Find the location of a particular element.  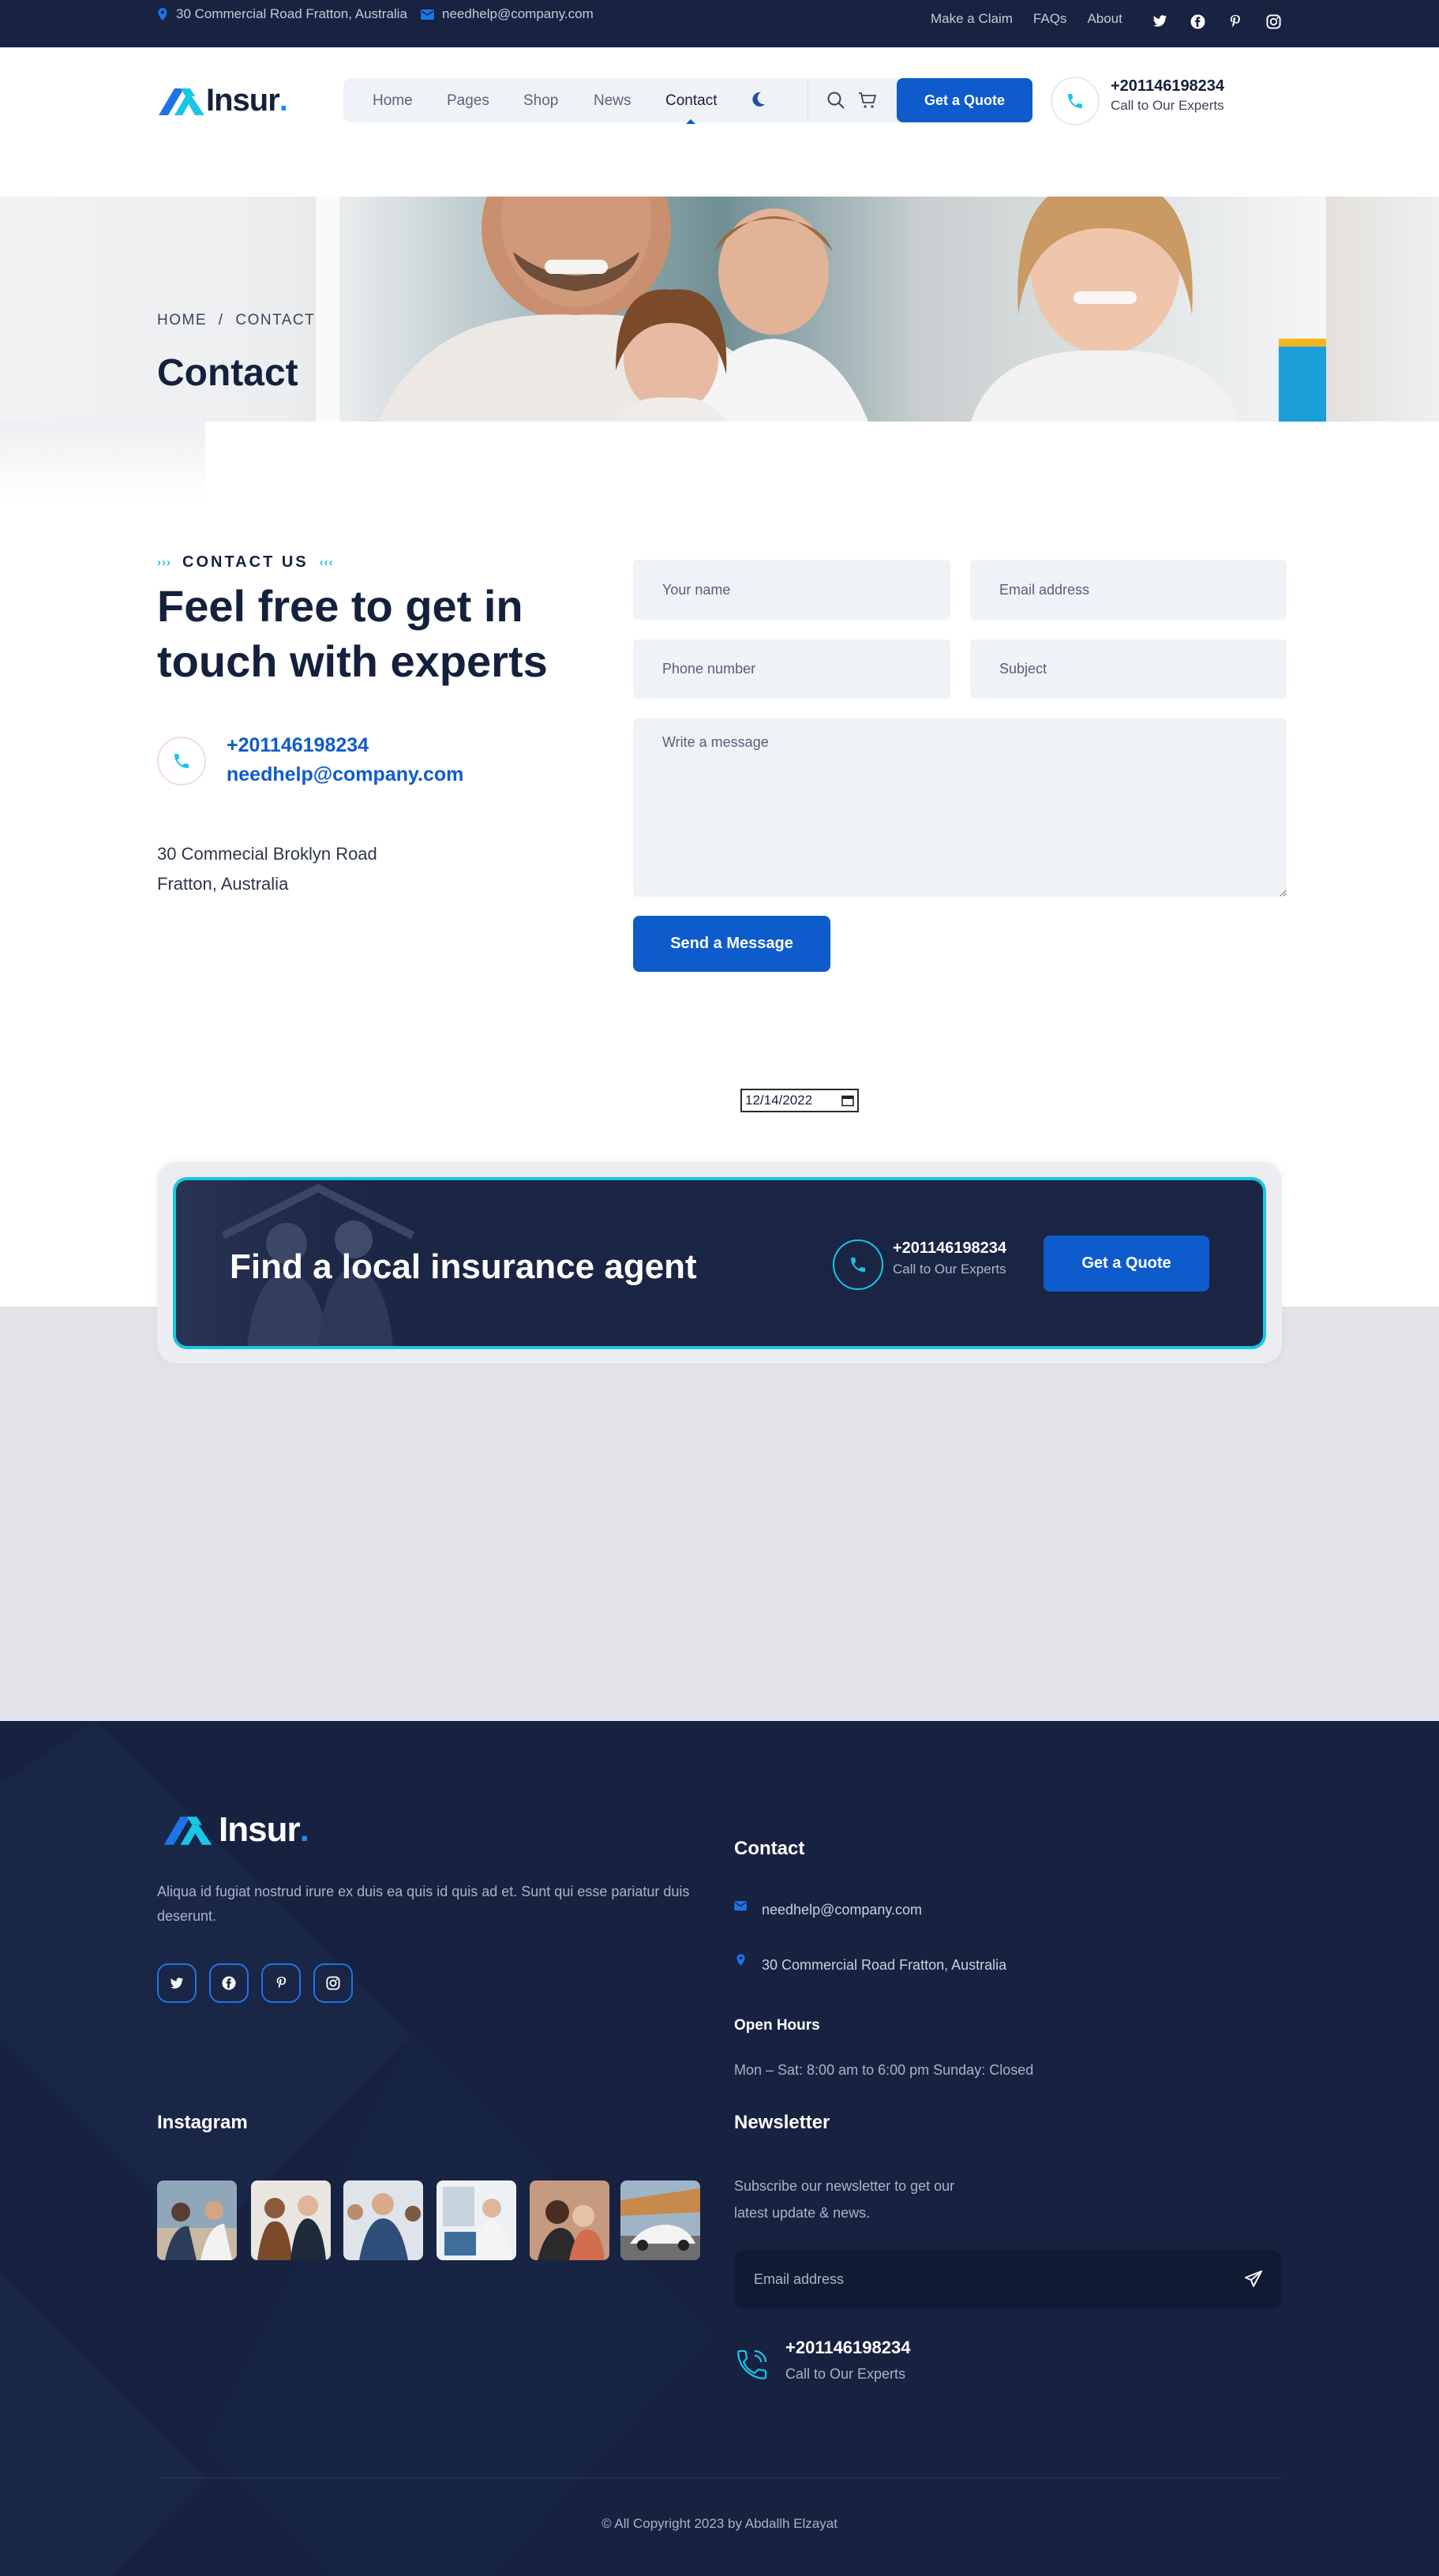

footer-hours-heading: Open Hours is located at coordinates (777, 2025).